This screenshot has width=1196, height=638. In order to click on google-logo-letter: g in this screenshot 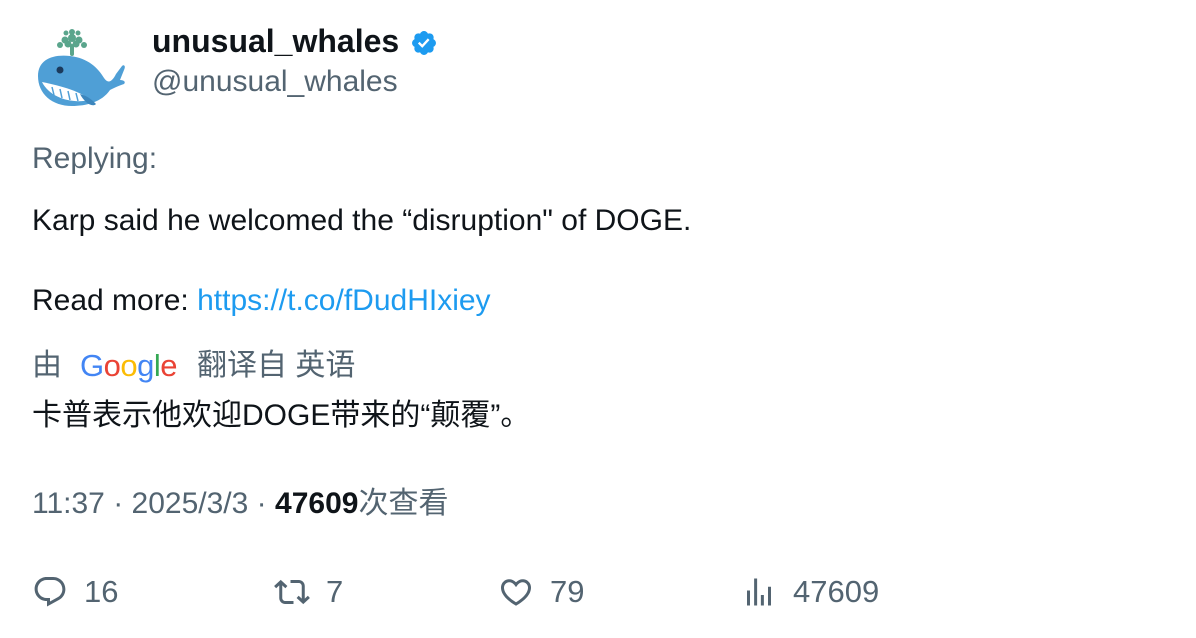, I will do `click(145, 365)`.